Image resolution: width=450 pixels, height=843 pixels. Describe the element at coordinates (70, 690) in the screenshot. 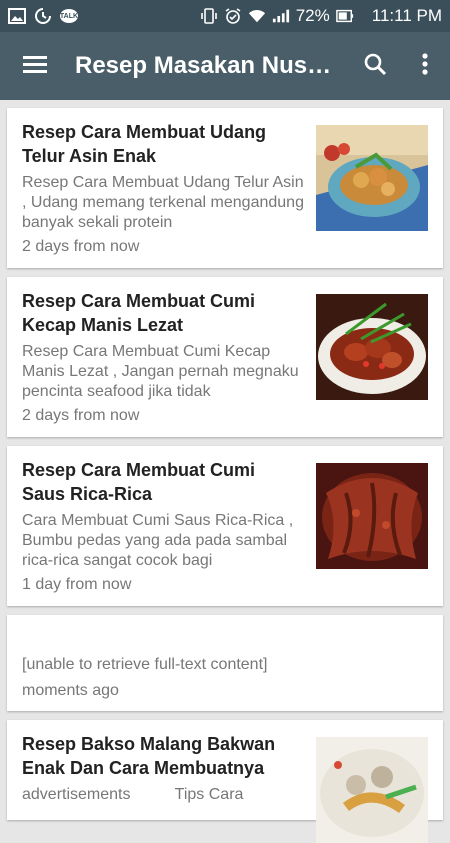

I see `card-time: moments ago` at that location.